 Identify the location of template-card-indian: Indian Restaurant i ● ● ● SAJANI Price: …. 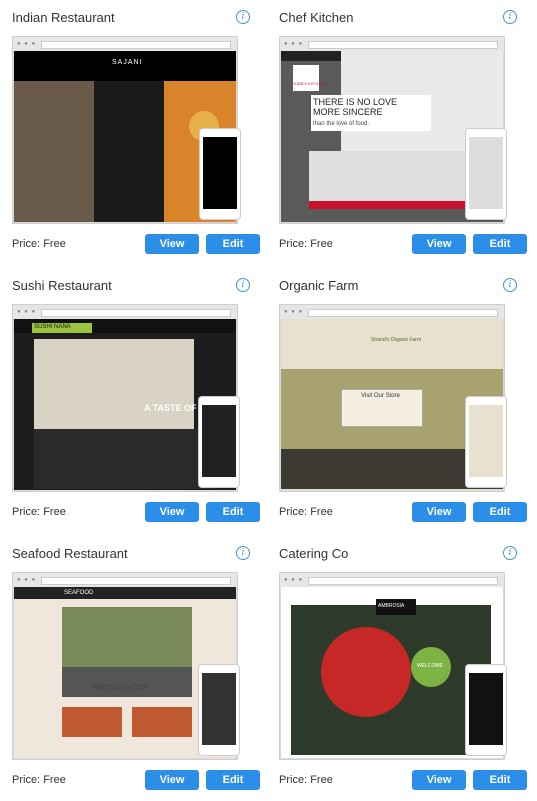
(136, 135).